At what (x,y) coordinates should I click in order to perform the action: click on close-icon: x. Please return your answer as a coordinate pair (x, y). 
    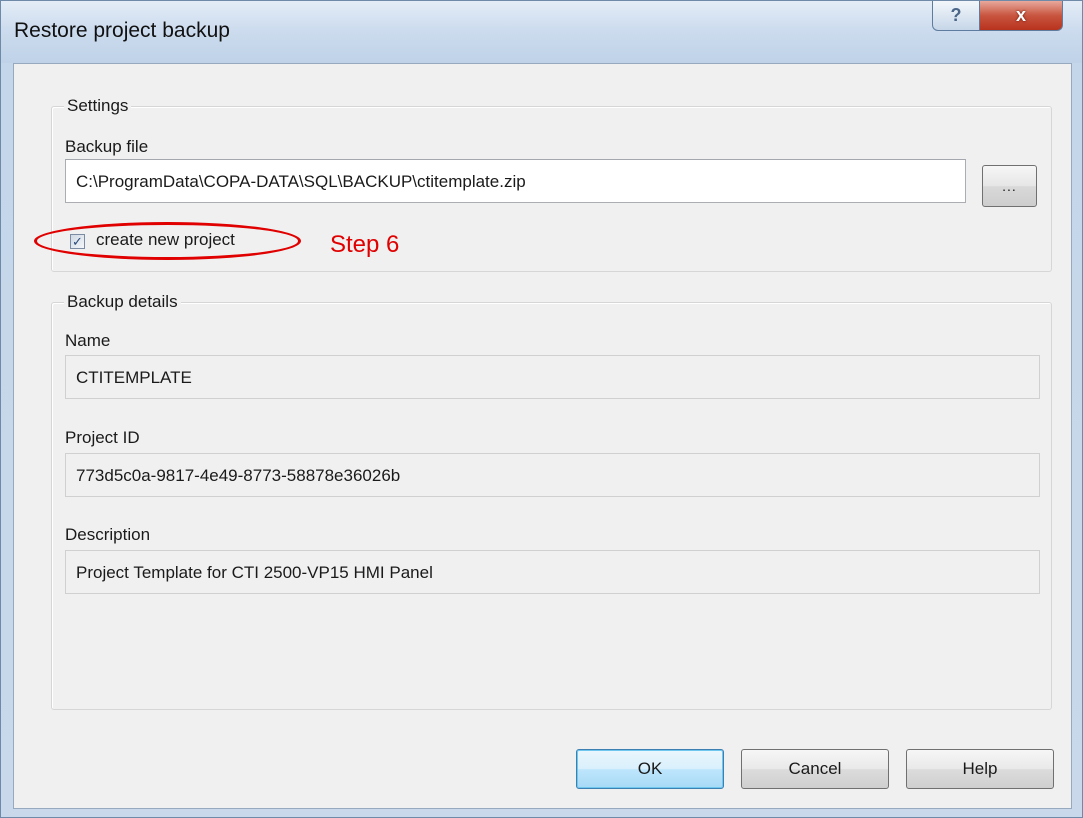
    Looking at the image, I should click on (1021, 16).